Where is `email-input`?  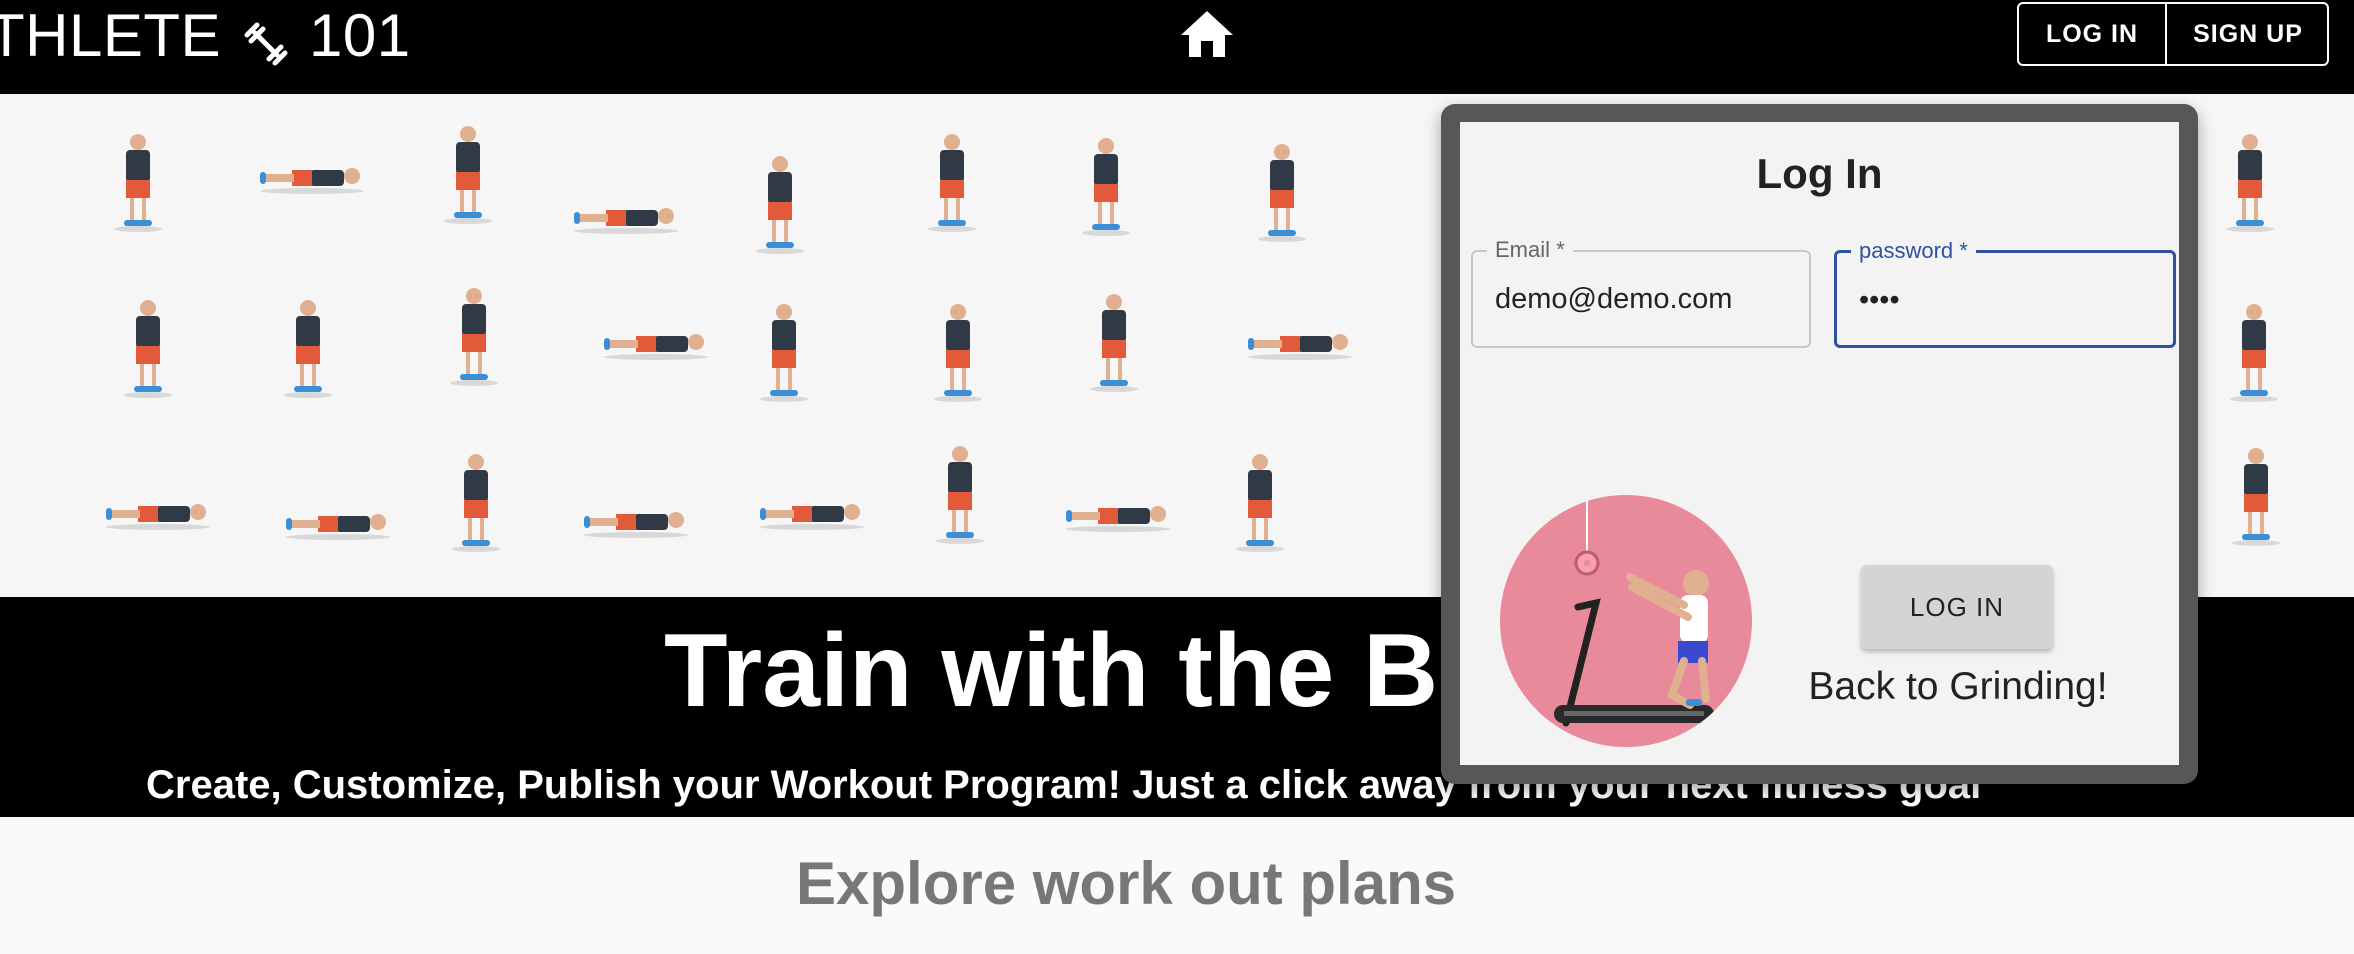
email-input is located at coordinates (1640, 299).